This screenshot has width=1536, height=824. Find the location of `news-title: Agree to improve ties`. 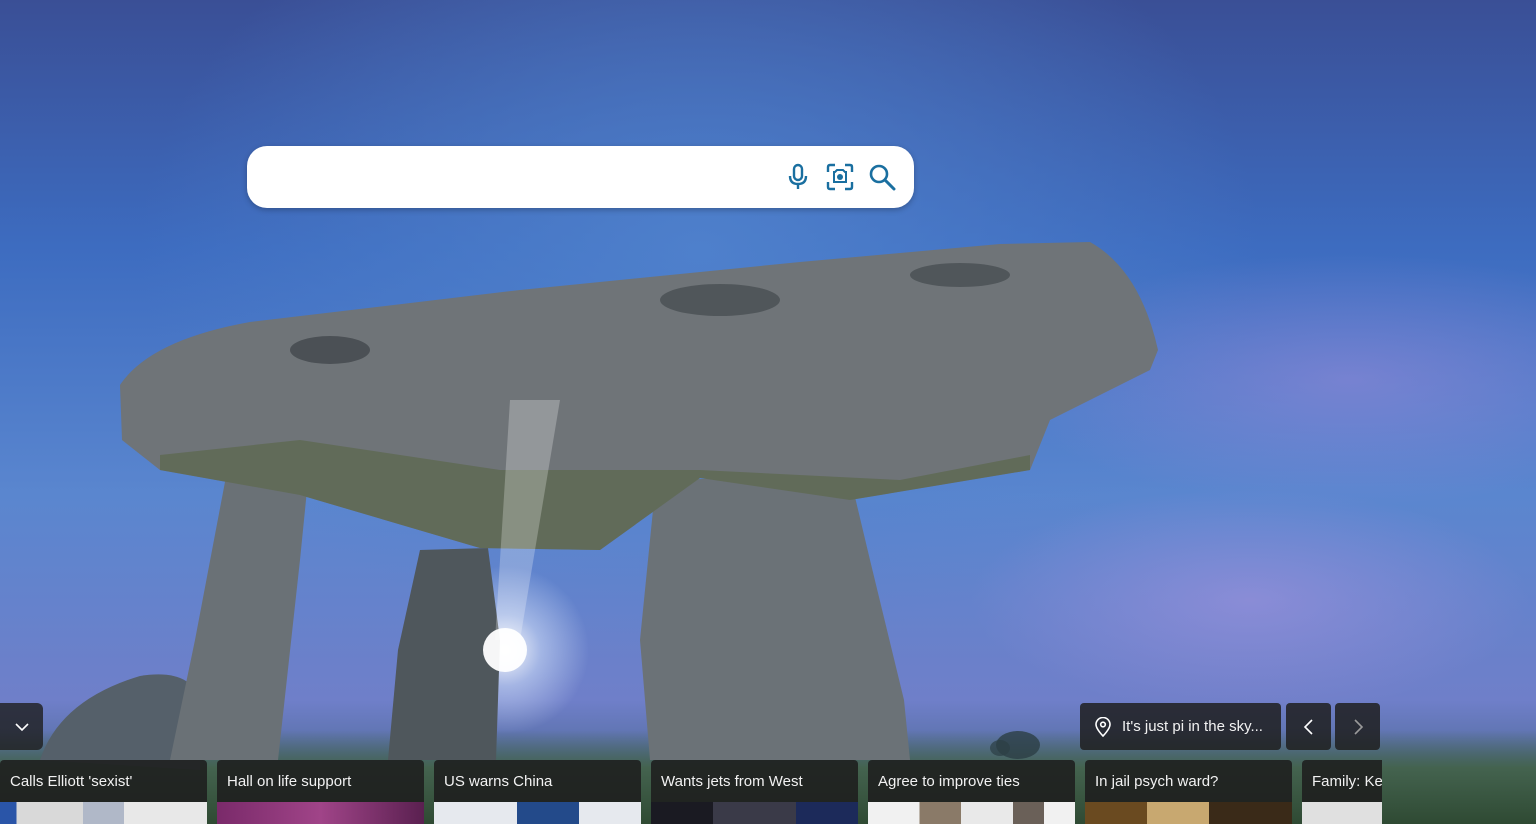

news-title: Agree to improve ties is located at coordinates (949, 781).